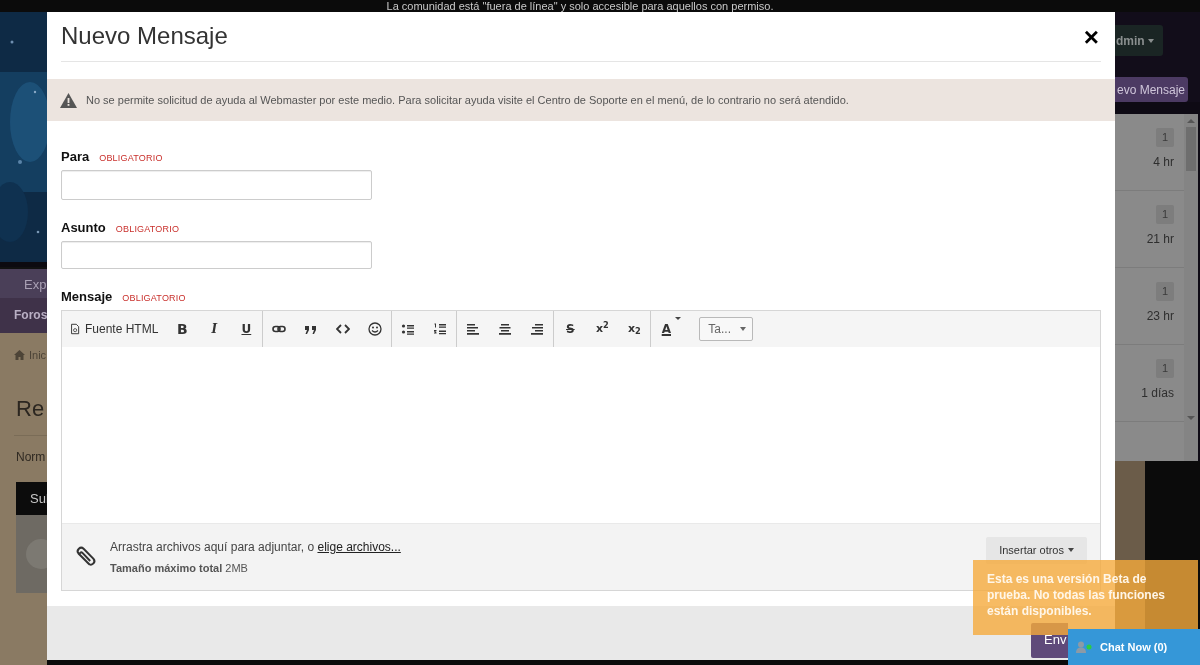 The width and height of the screenshot is (1200, 665). I want to click on field-label: Asunto, so click(83, 227).